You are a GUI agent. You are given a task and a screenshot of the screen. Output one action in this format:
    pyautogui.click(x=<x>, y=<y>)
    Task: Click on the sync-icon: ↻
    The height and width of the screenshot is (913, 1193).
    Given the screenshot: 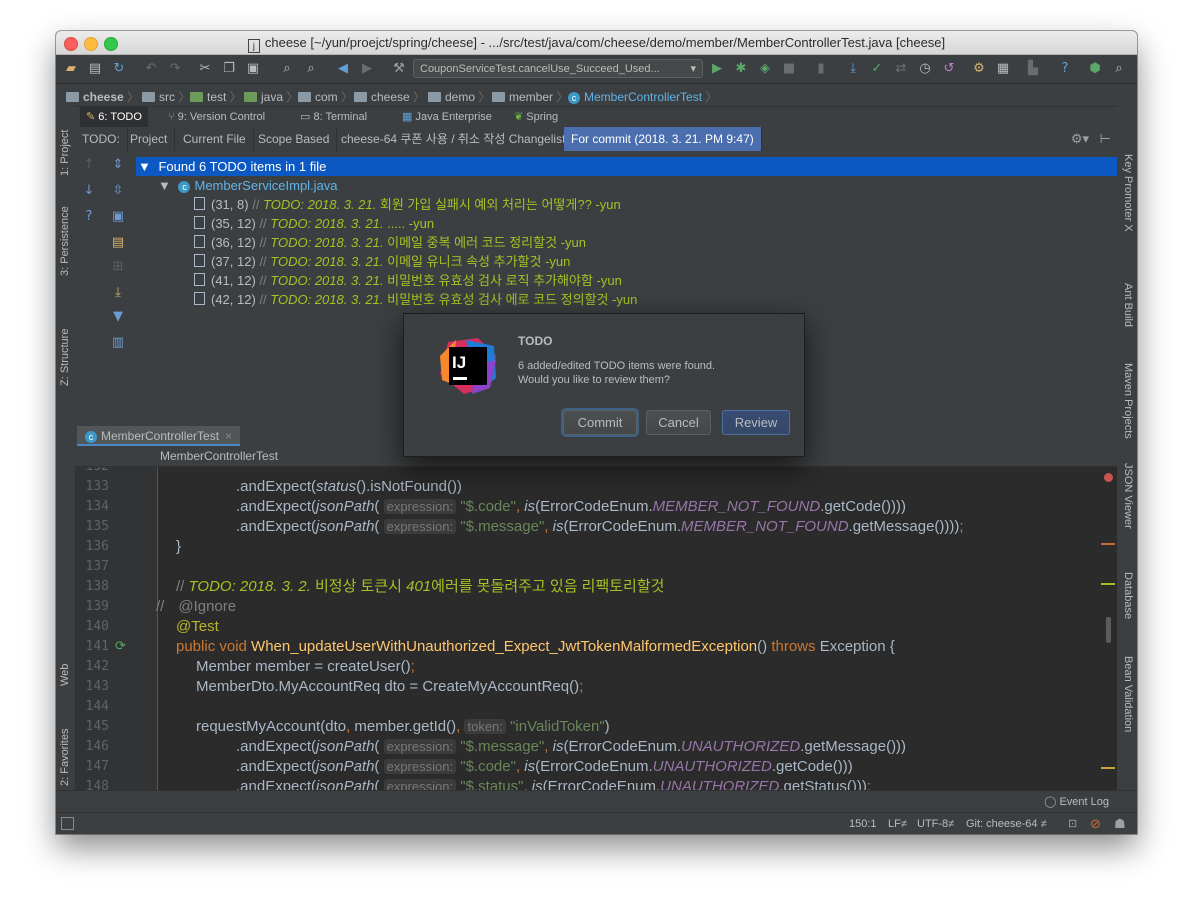 What is the action you would take?
    pyautogui.click(x=119, y=69)
    